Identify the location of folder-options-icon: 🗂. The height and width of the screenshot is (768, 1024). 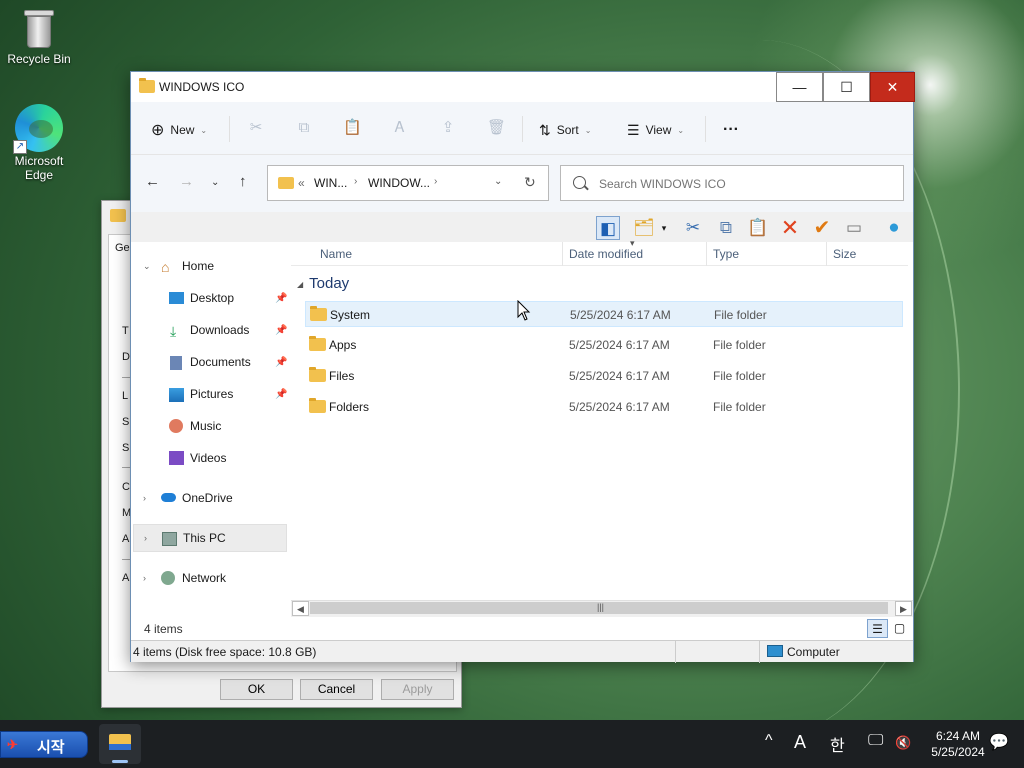
(644, 228).